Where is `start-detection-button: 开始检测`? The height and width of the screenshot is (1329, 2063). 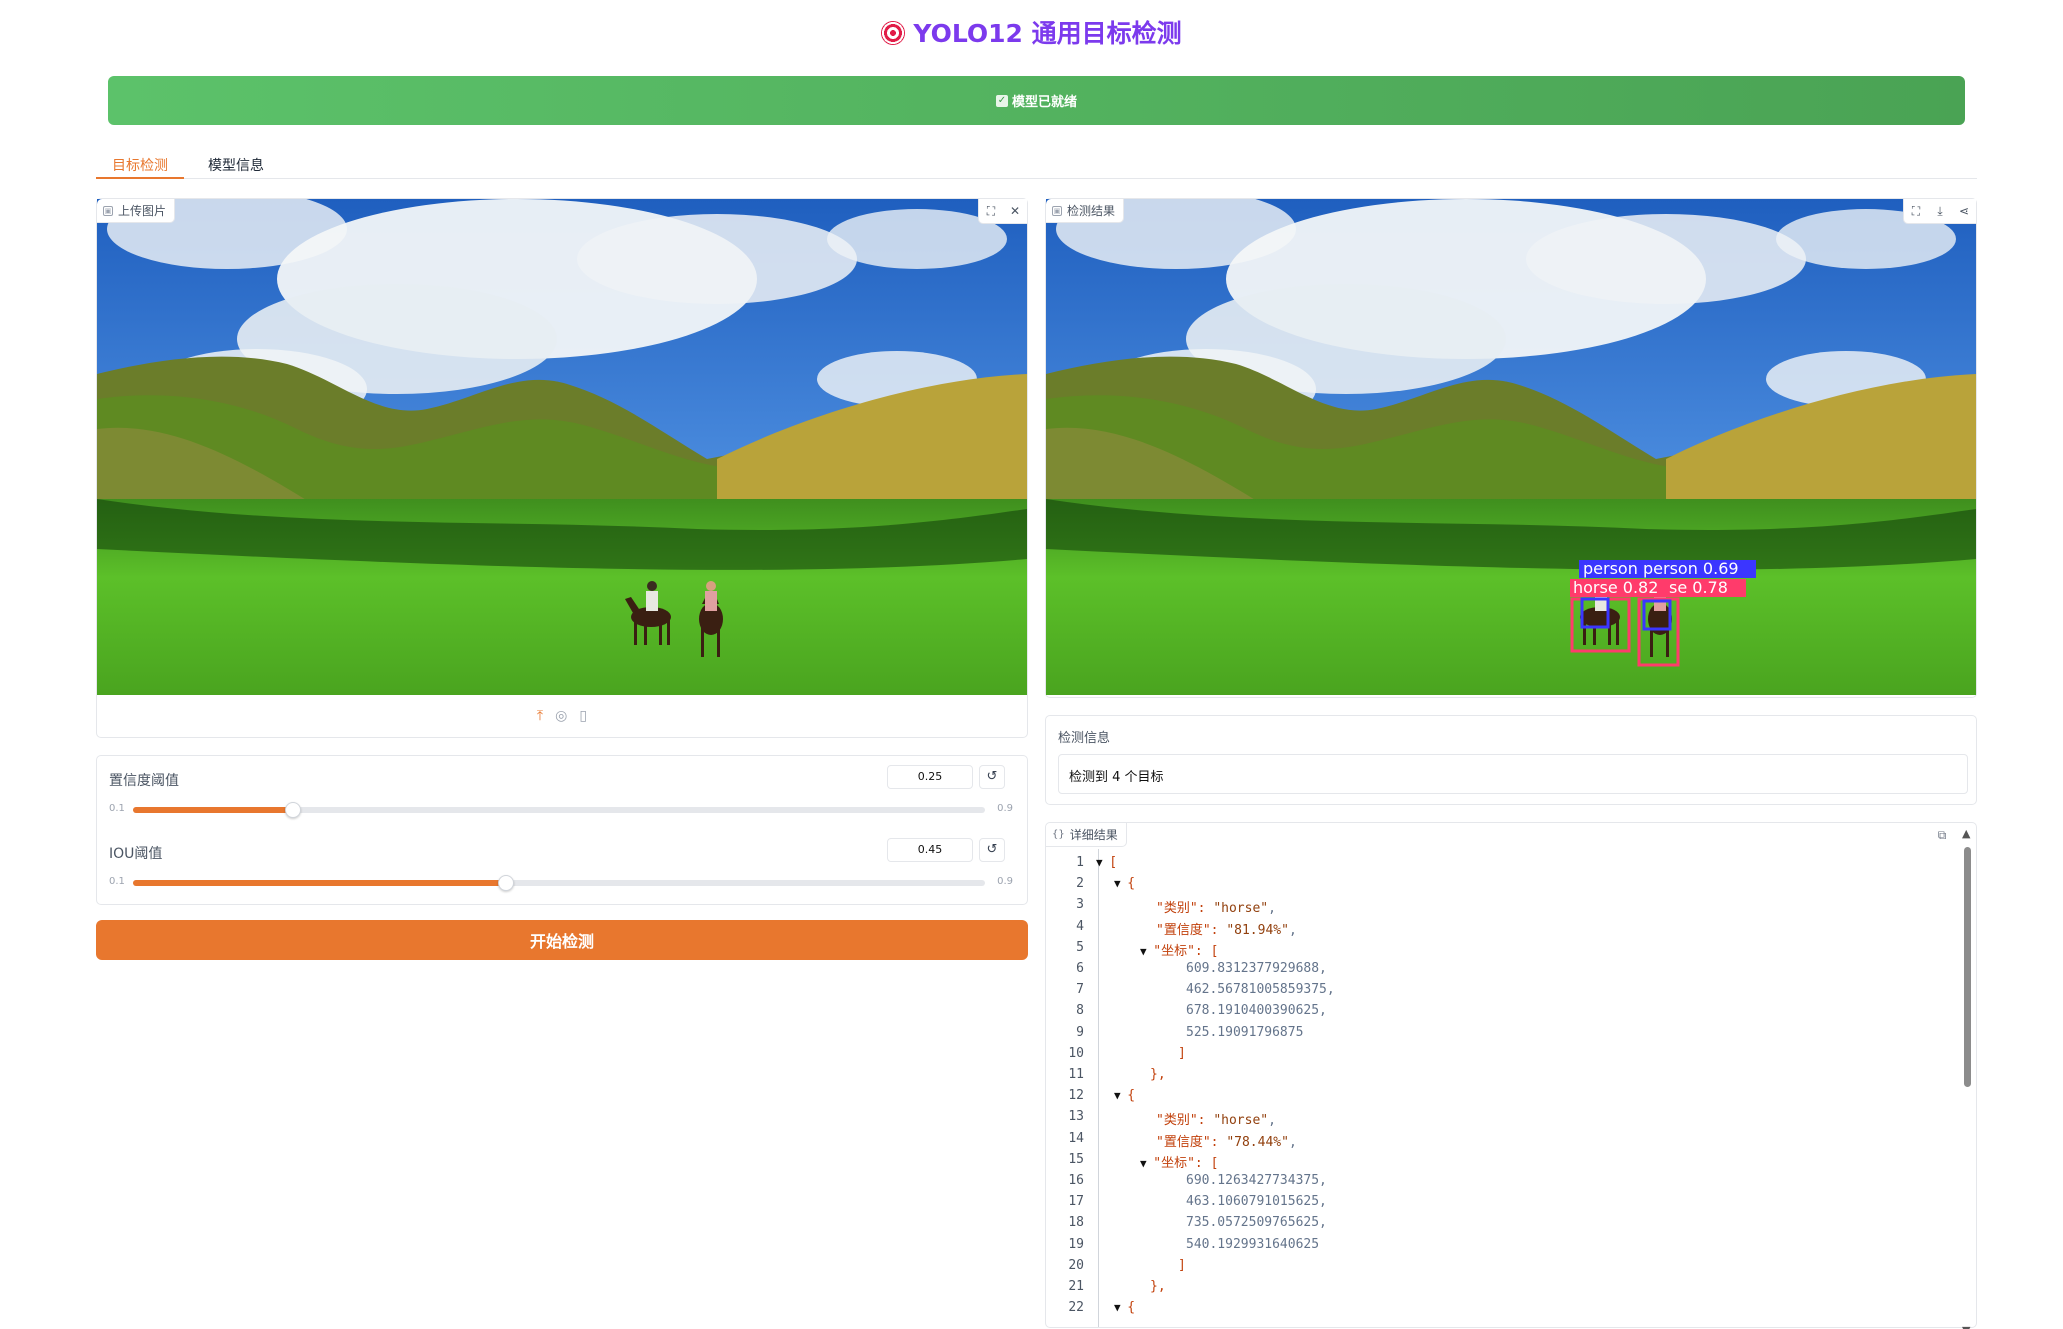
start-detection-button: 开始检测 is located at coordinates (562, 940).